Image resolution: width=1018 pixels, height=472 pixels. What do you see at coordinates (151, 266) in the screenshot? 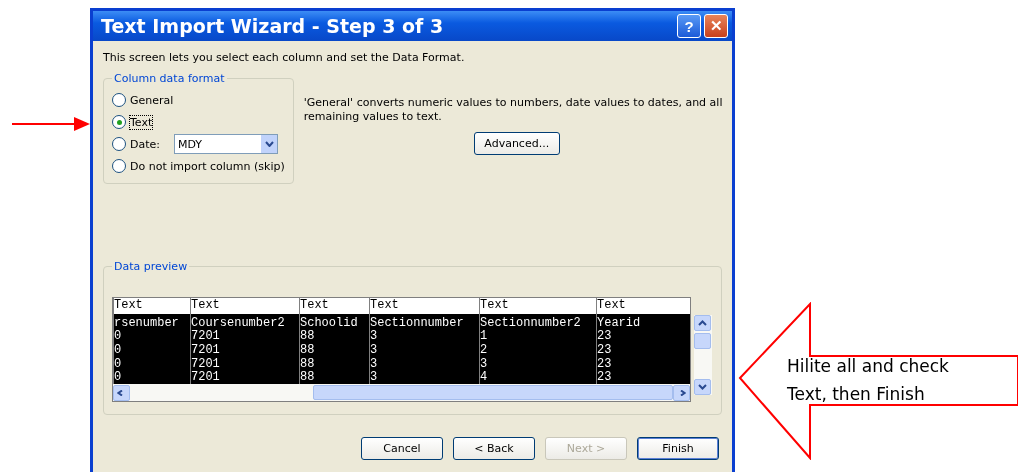
I see `group-legend: Data preview` at bounding box center [151, 266].